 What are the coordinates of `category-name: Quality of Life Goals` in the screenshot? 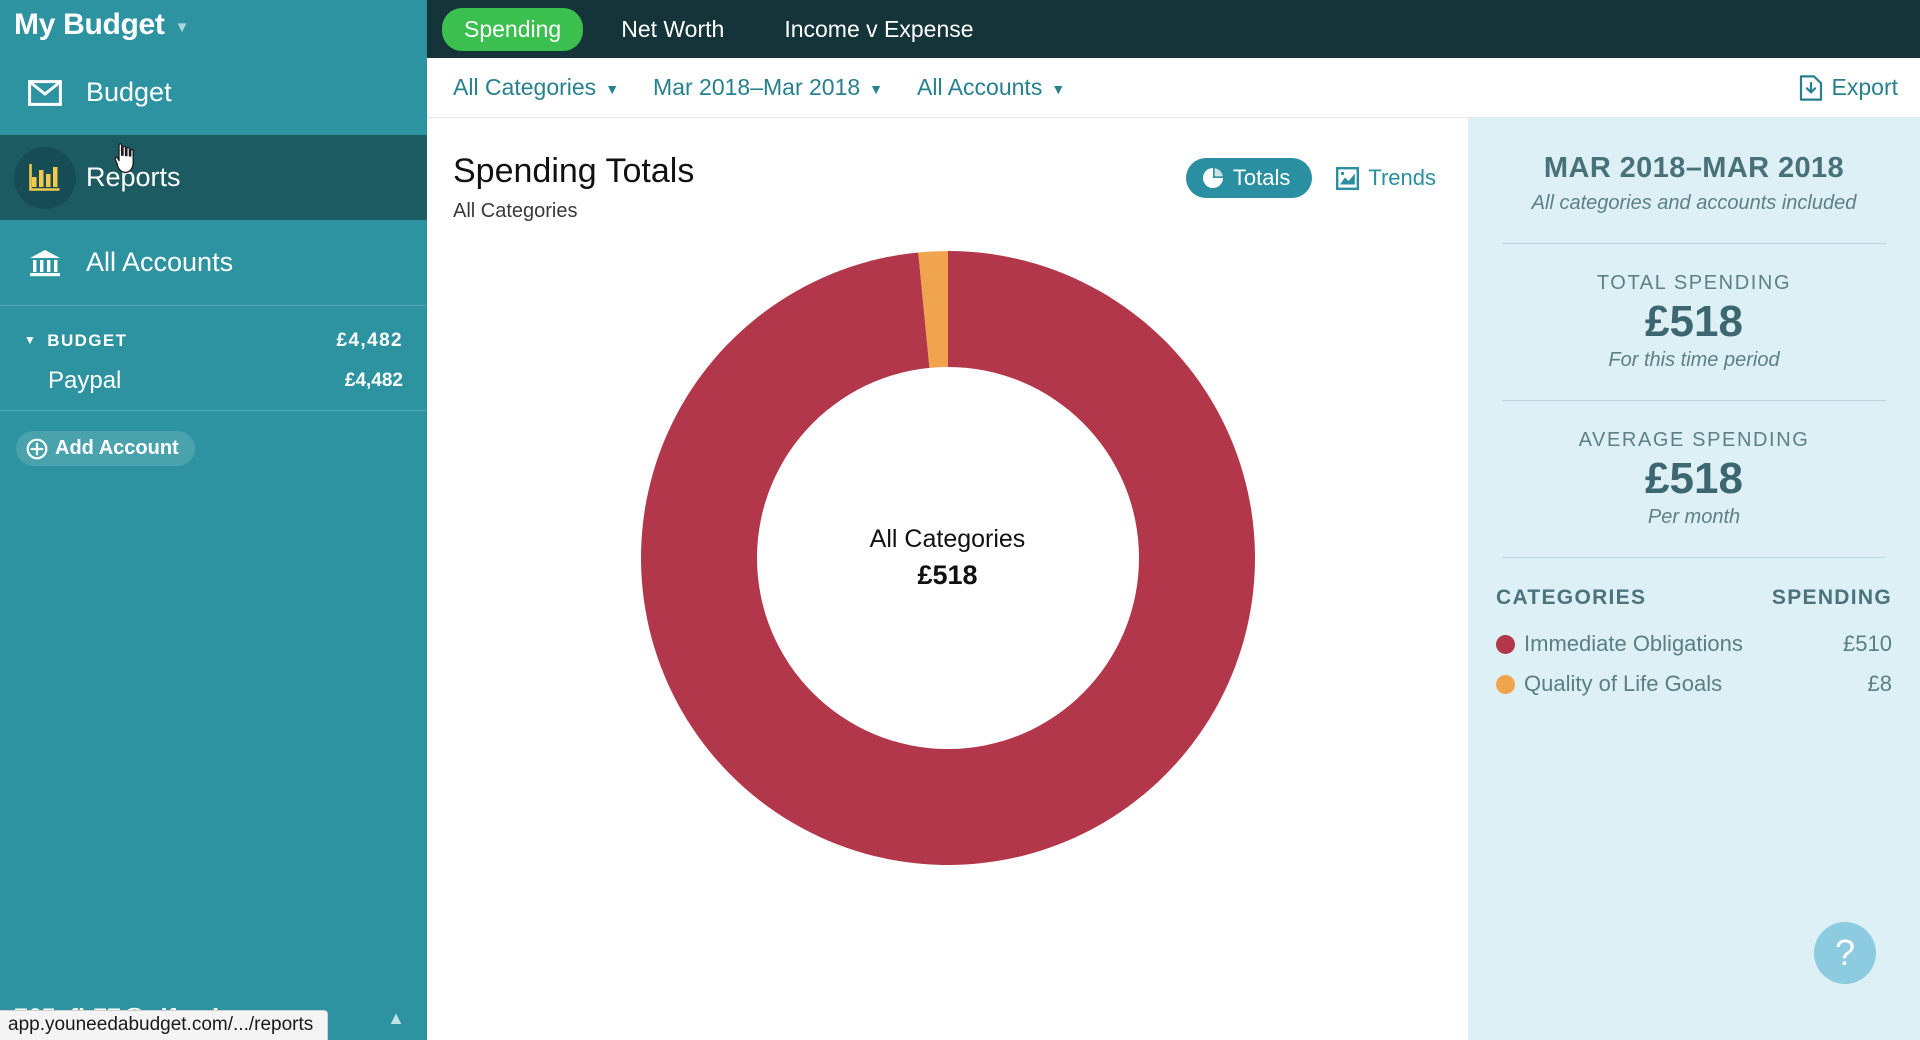 It's located at (1623, 684).